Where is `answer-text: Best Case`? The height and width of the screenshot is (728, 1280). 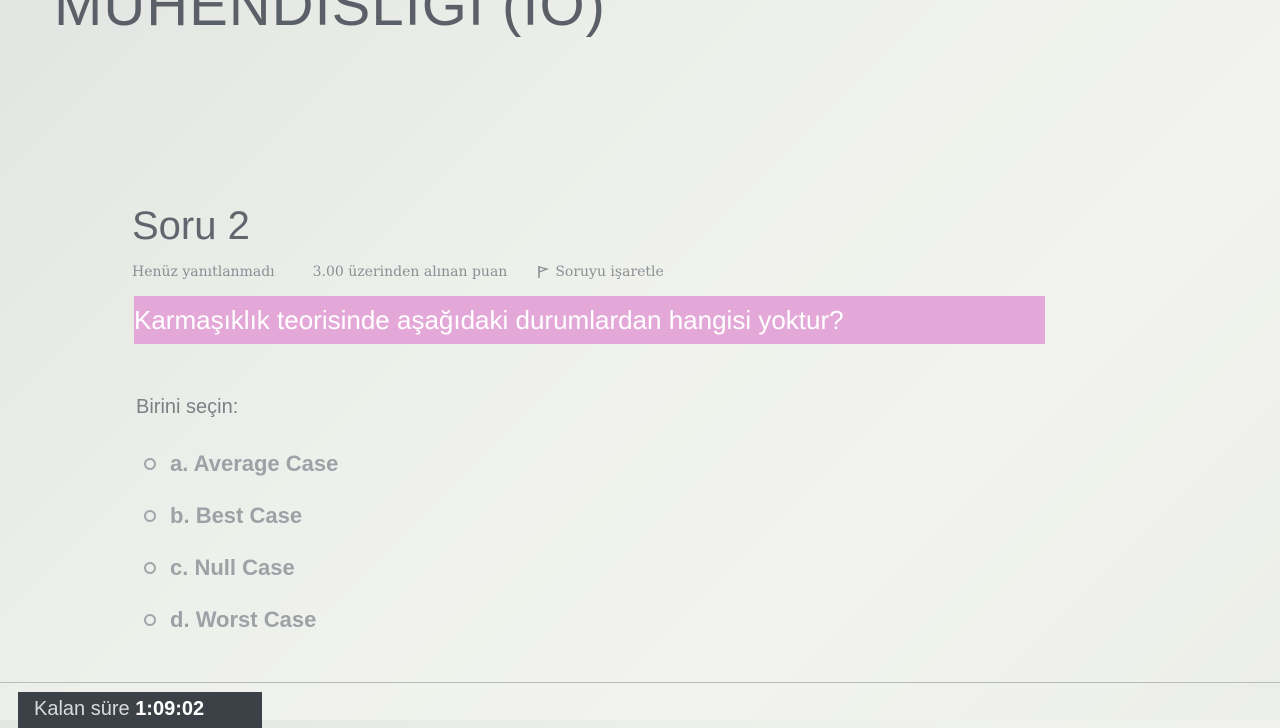 answer-text: Best Case is located at coordinates (249, 515).